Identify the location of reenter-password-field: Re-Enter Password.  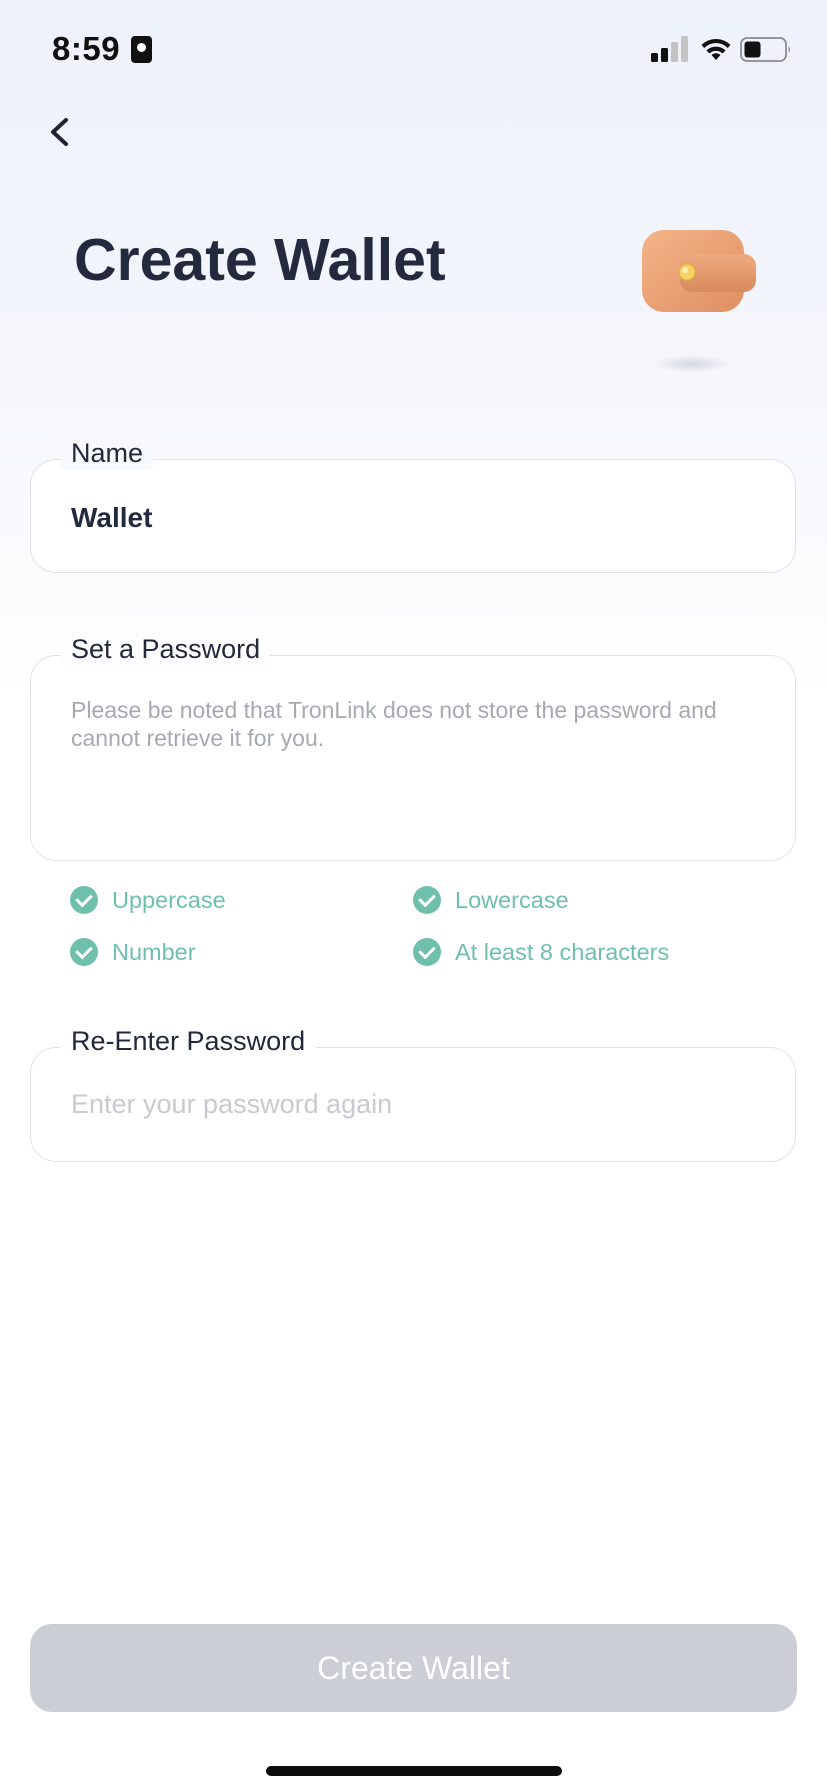
(413, 1094).